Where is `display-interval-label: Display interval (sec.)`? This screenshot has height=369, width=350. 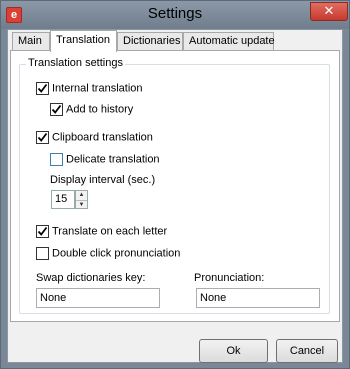
display-interval-label: Display interval (sec.) is located at coordinates (103, 180).